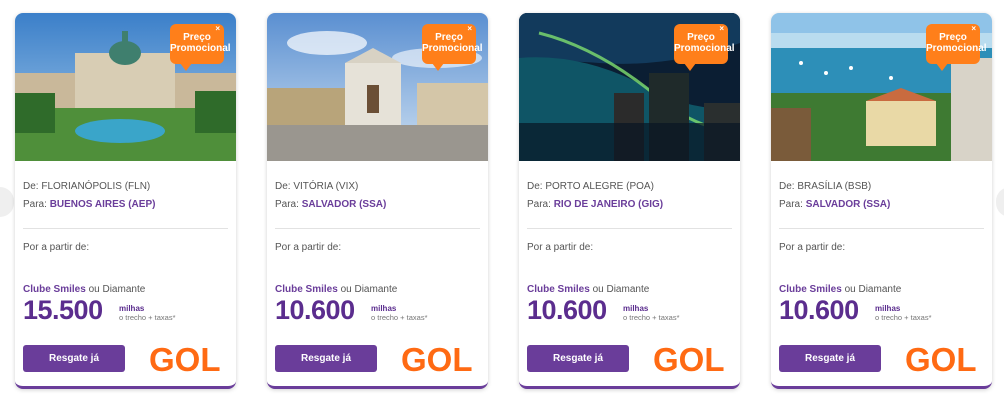 The image size is (1004, 403). I want to click on route-destination: Para: BUENOS AIRES (AEP), so click(89, 204).